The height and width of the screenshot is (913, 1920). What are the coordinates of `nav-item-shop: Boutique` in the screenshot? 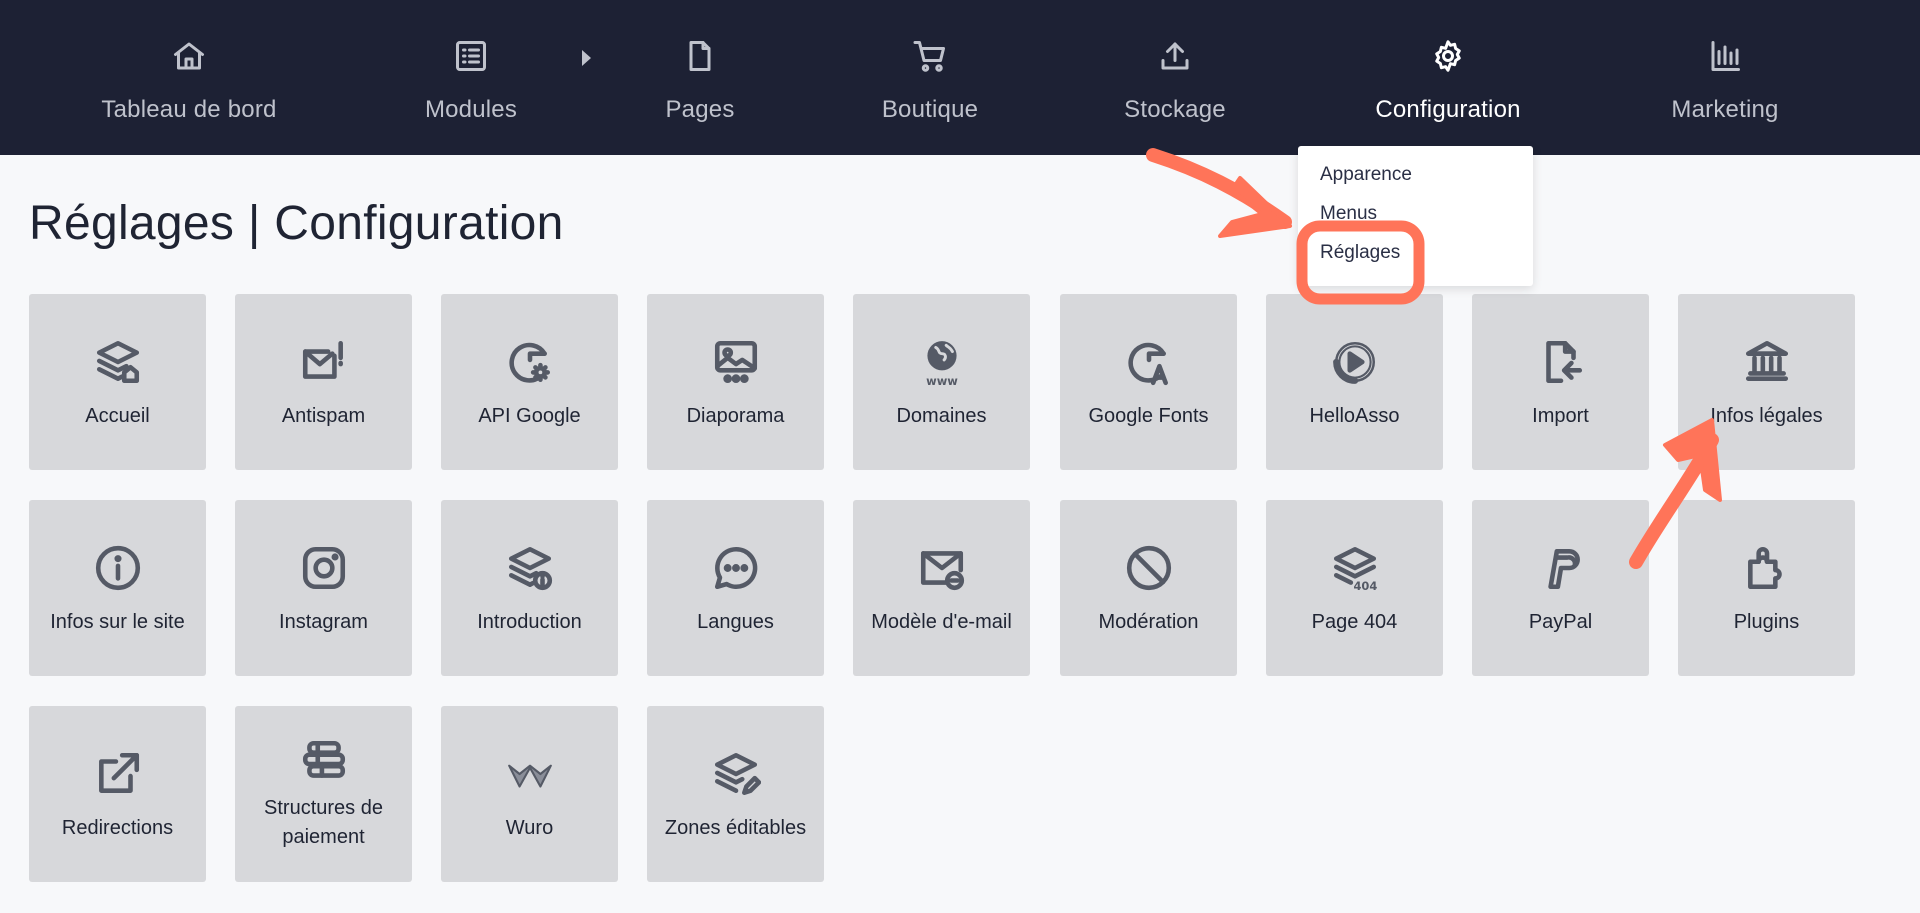 It's located at (930, 77).